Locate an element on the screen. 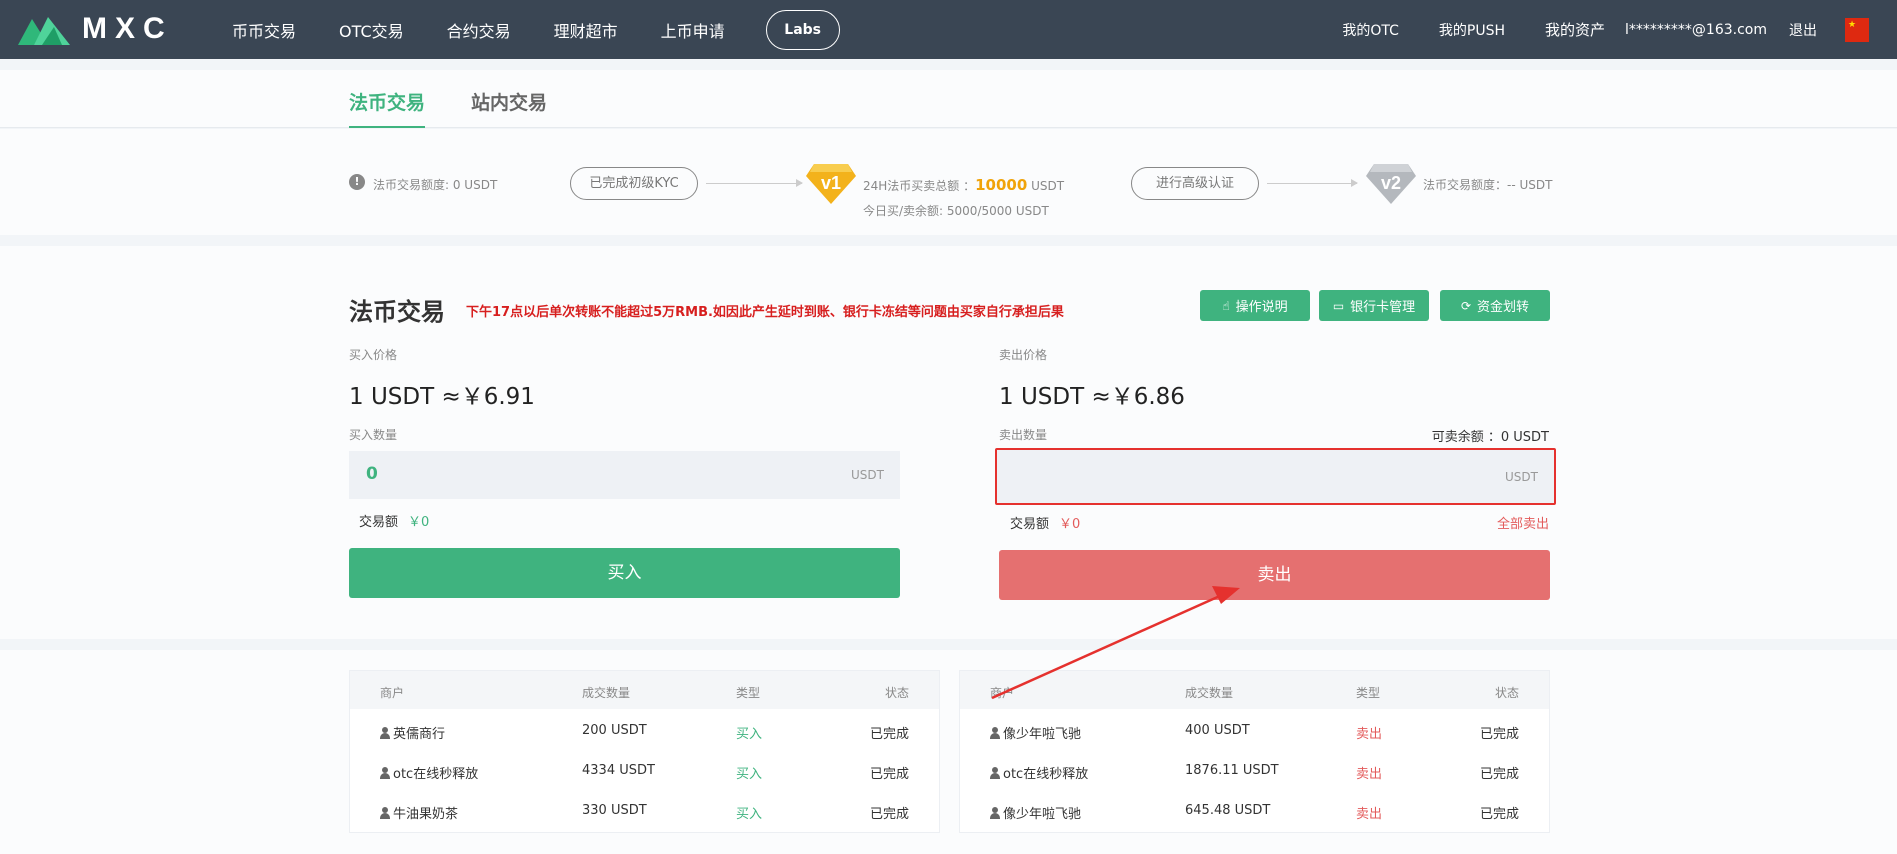  buy-amount-value: ￥0 is located at coordinates (419, 522).